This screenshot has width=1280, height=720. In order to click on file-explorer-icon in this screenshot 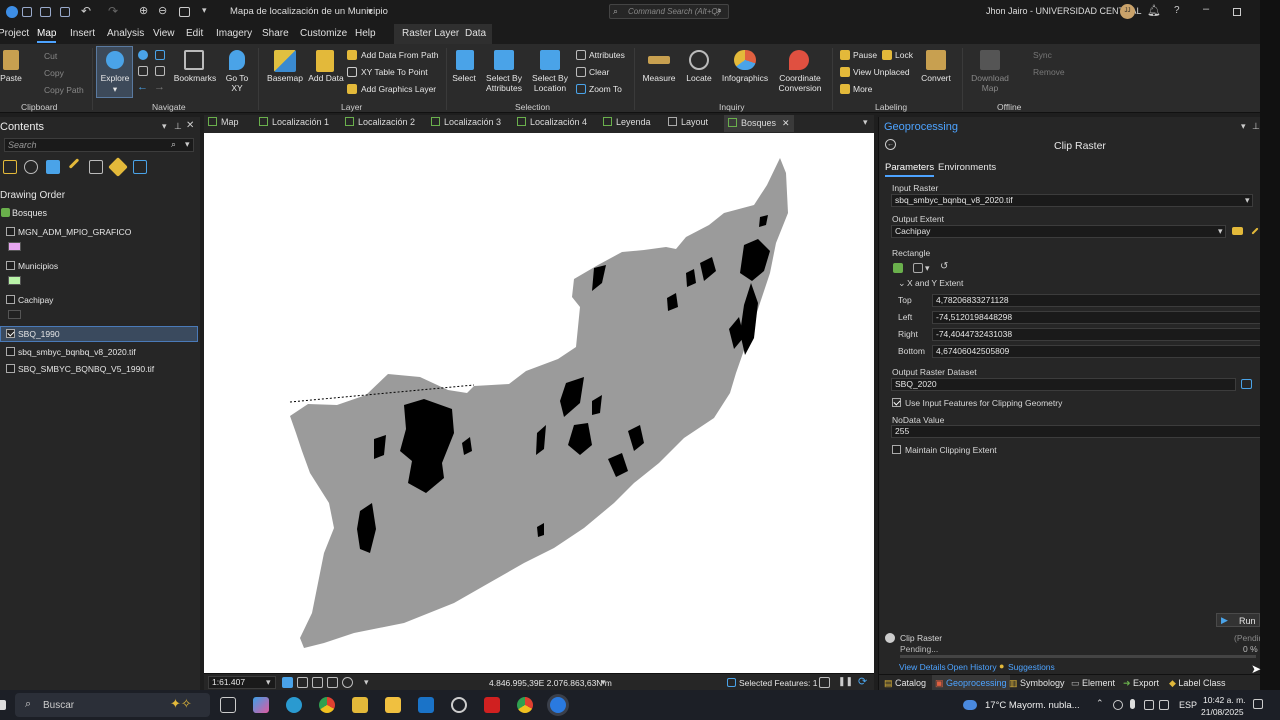, I will do `click(393, 705)`.